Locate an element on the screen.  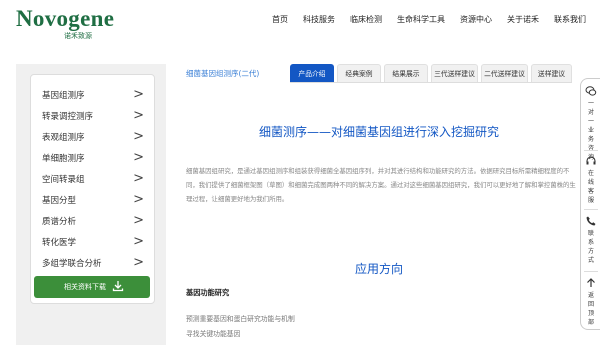
sidebar-item-label: 转化医学 is located at coordinates (59, 243).